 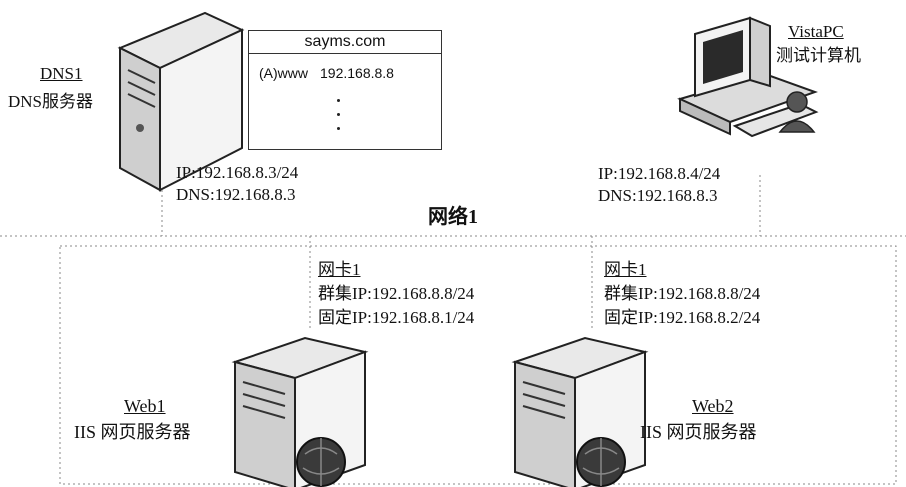 What do you see at coordinates (300, 411) in the screenshot?
I see `web1-server-icon` at bounding box center [300, 411].